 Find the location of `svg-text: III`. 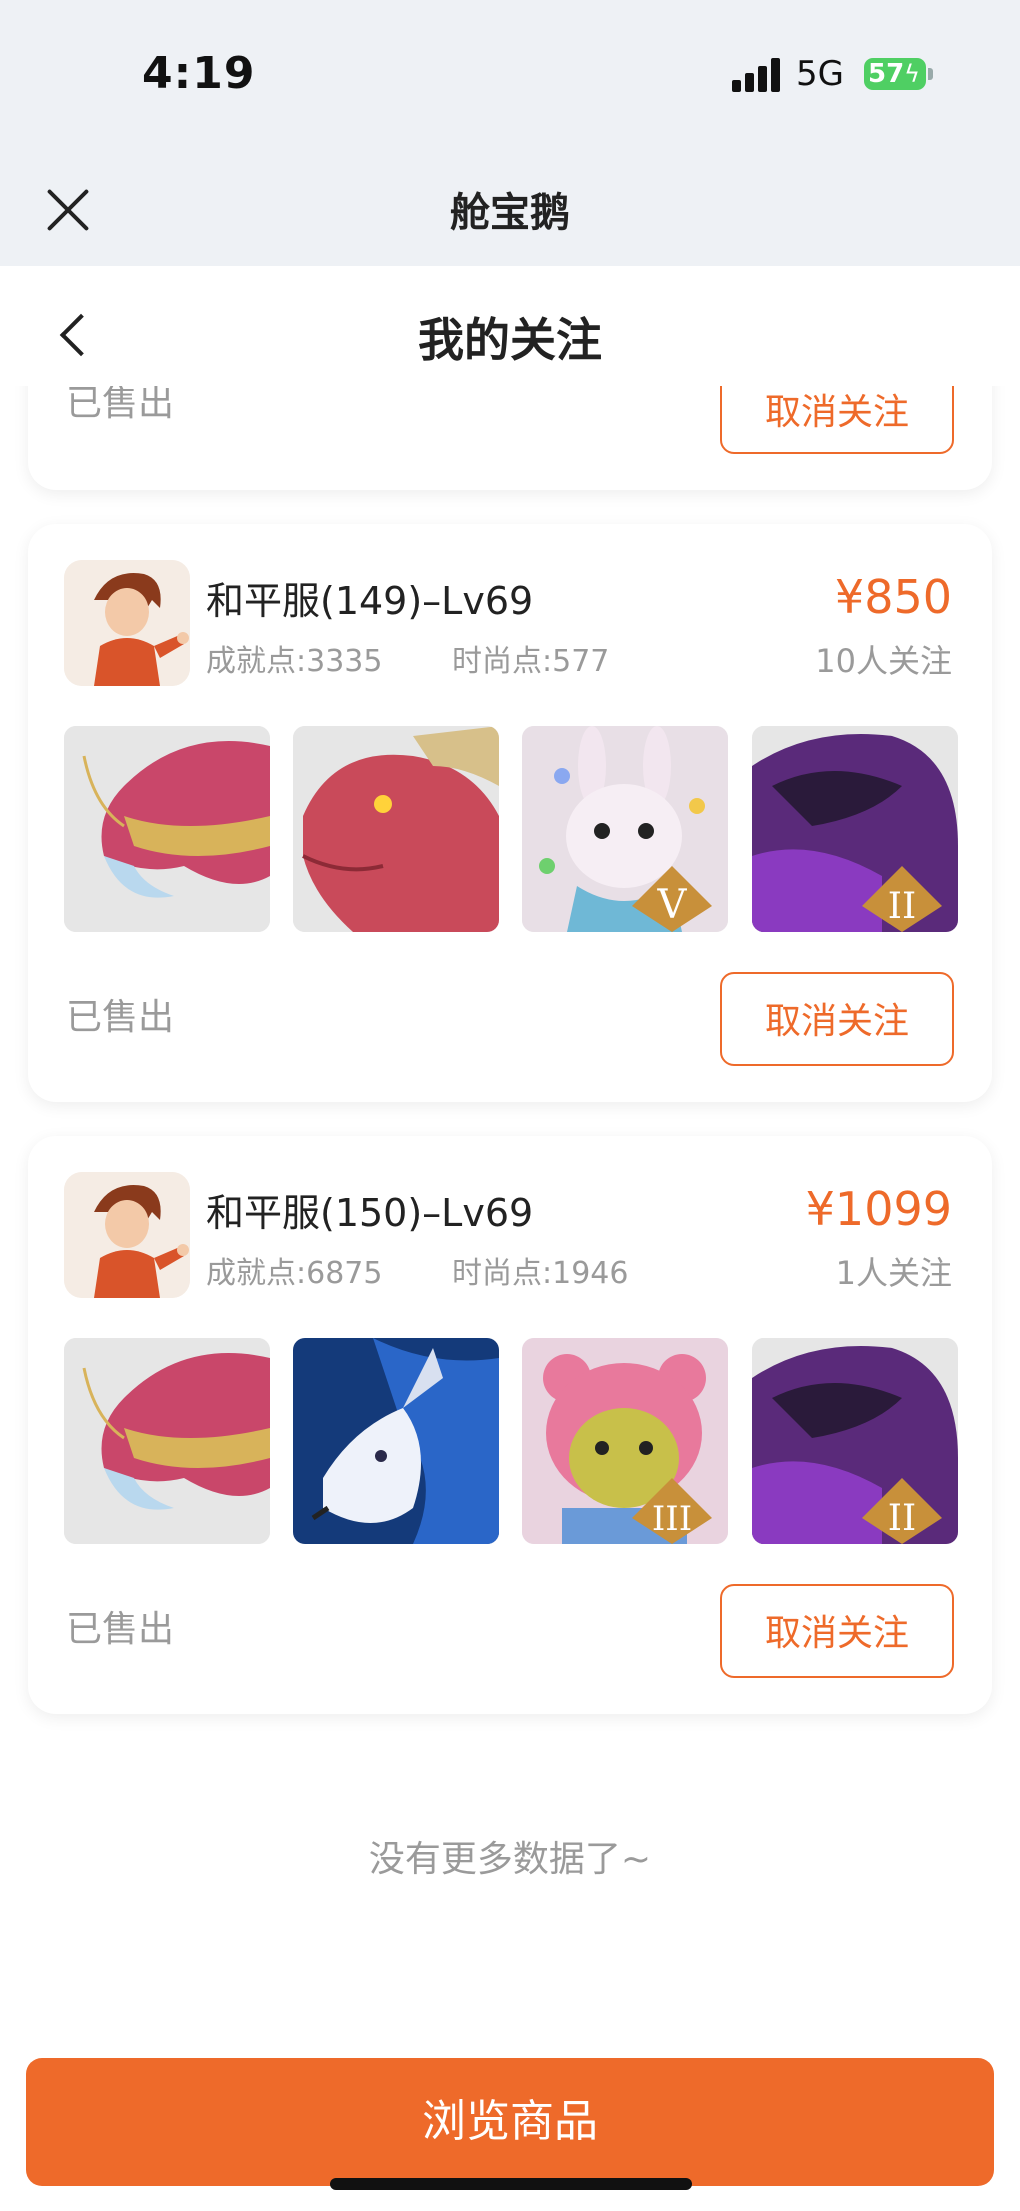

svg-text: III is located at coordinates (672, 1519).